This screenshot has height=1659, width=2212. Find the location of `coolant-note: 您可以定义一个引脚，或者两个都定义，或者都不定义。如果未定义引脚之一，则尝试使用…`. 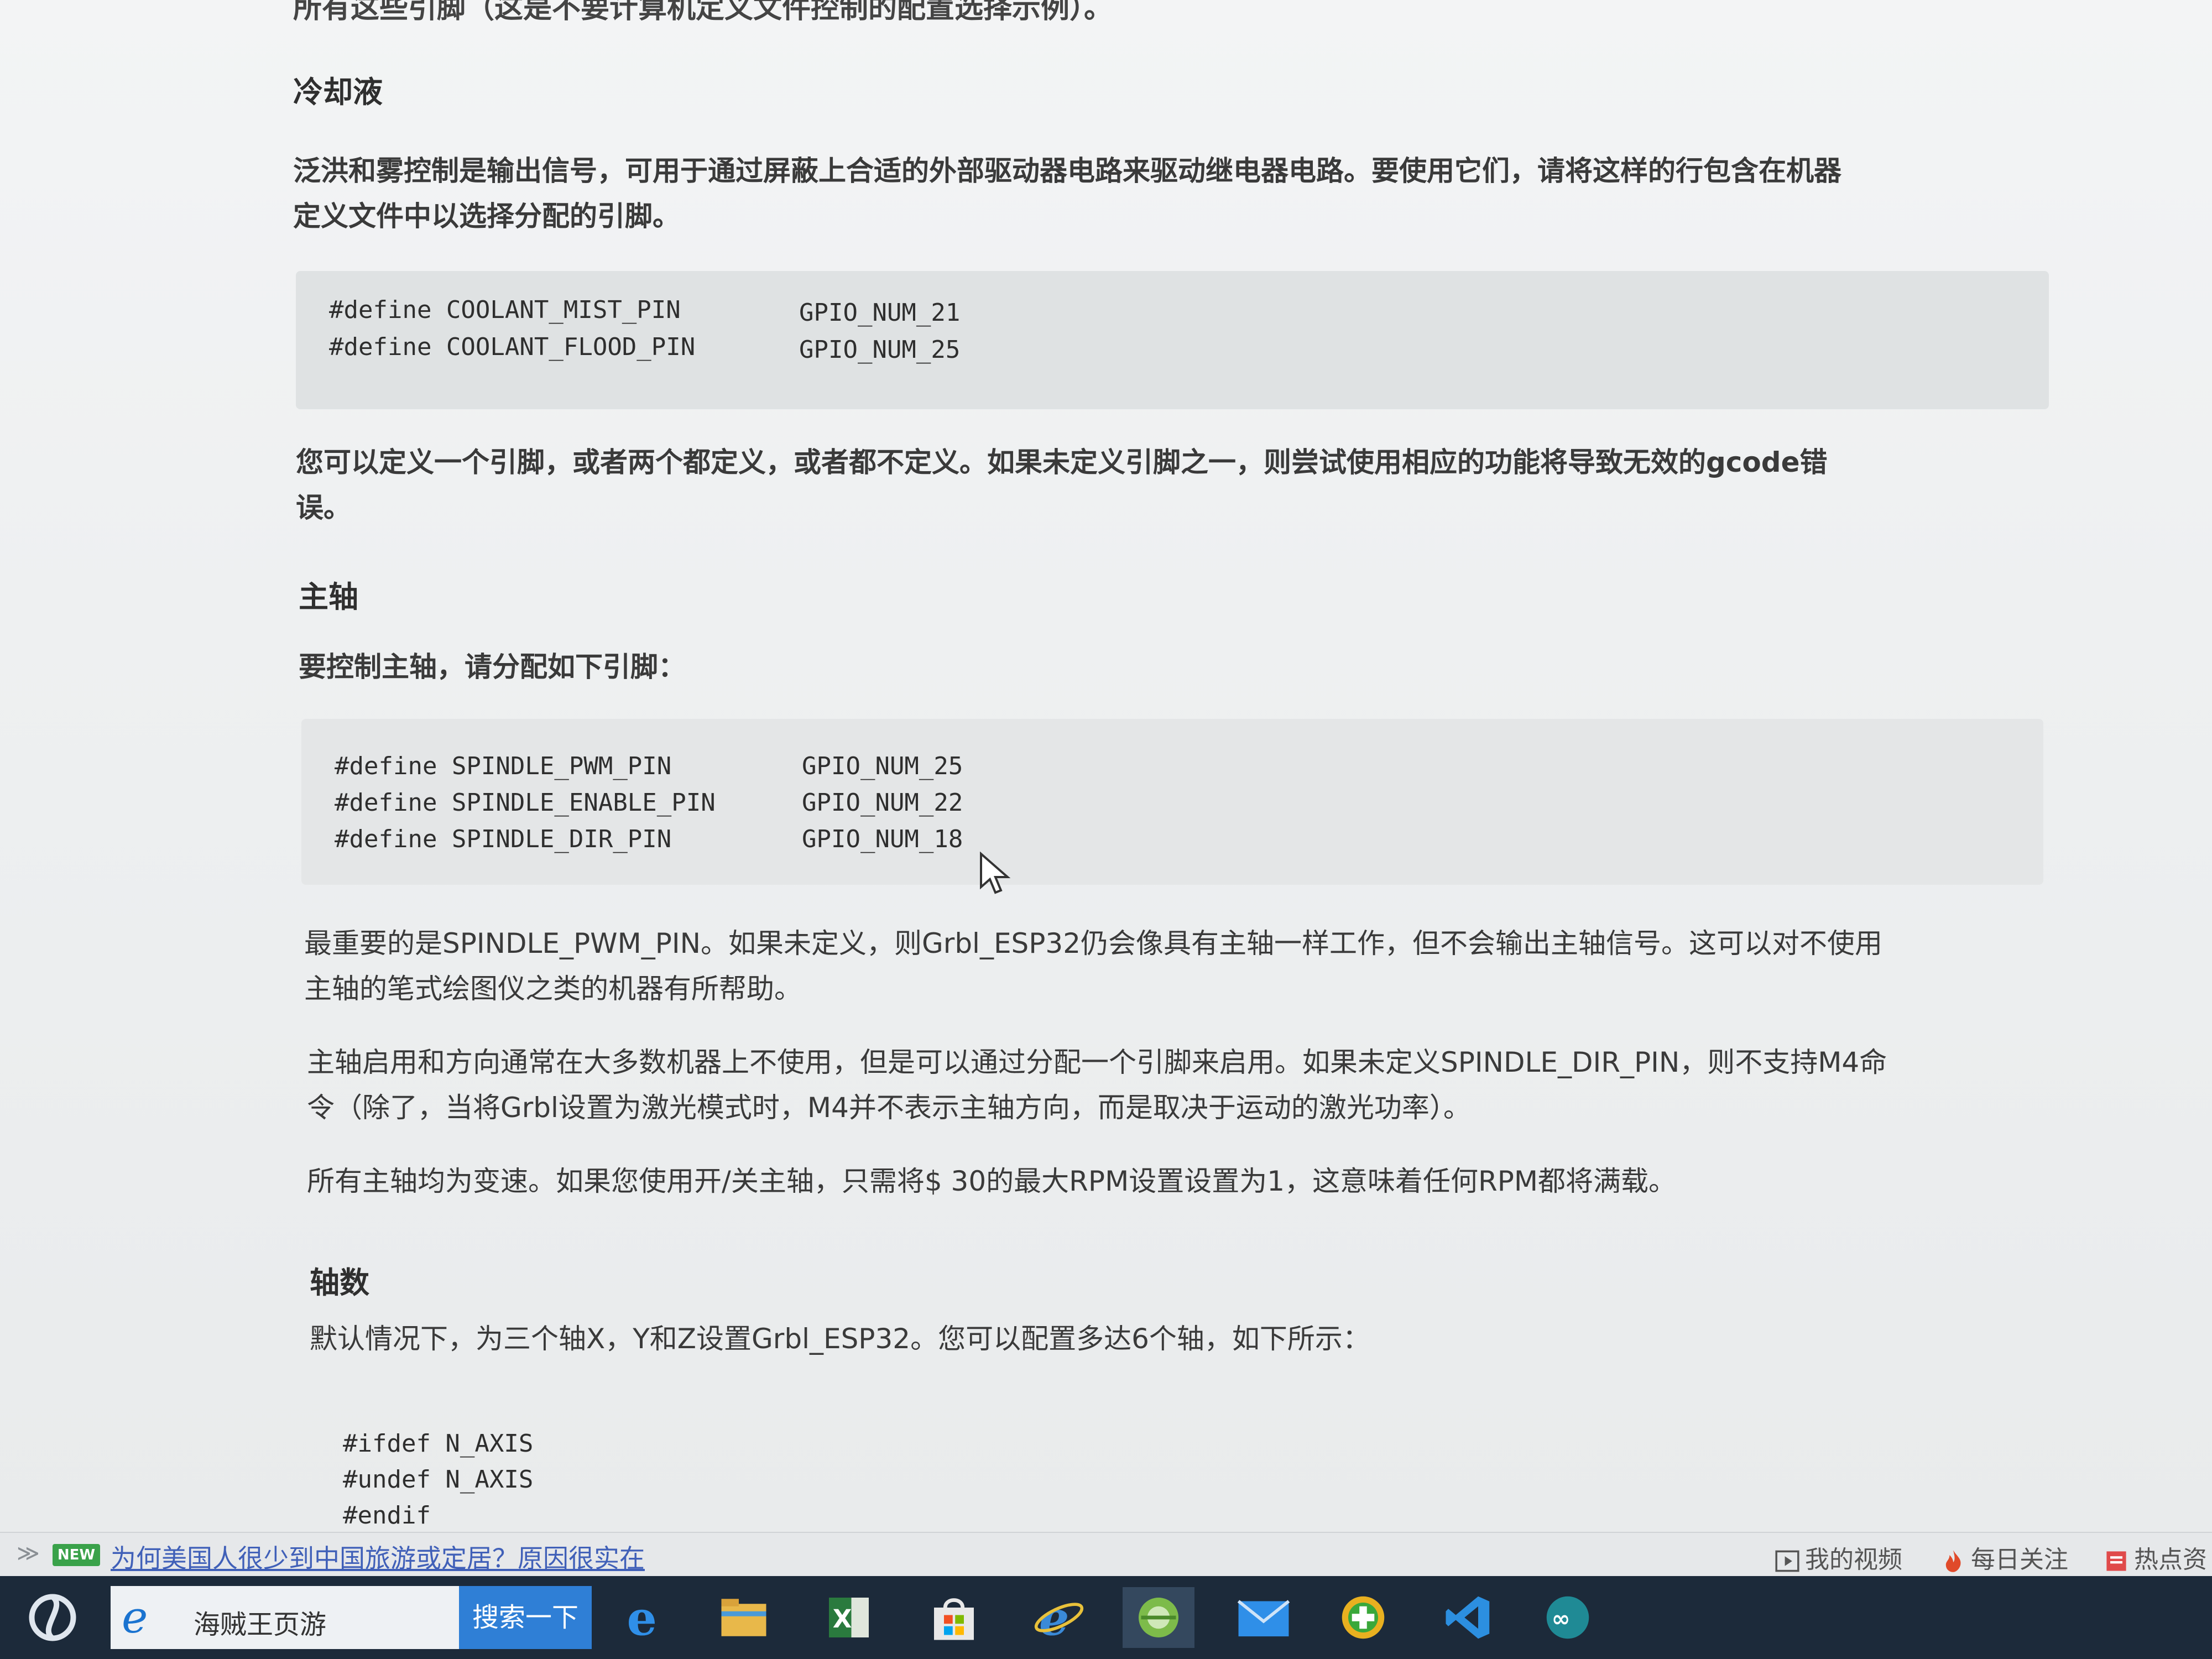

coolant-note: 您可以定义一个引脚，或者两个都定义，或者都不定义。如果未定义引脚之一，则尝试使用… is located at coordinates (1062, 485).